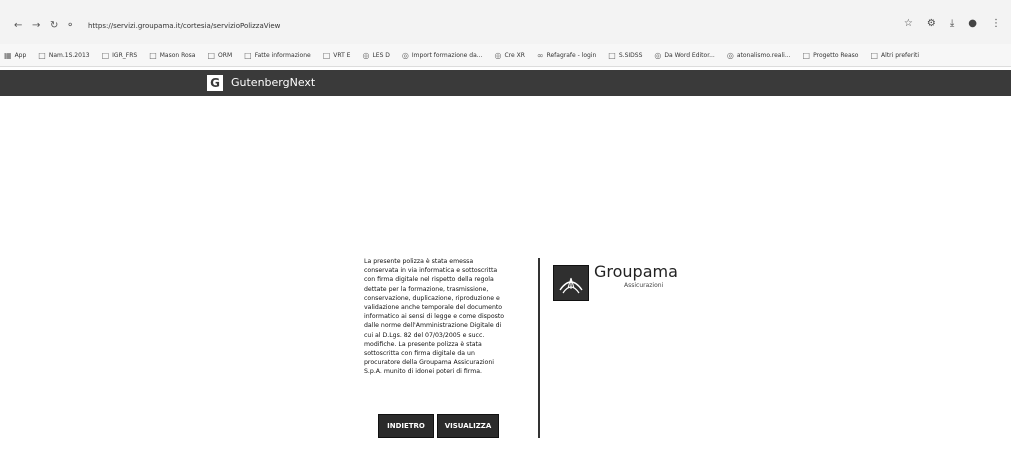 The image size is (1011, 459). I want to click on menu-icon: ⋮, so click(996, 23).